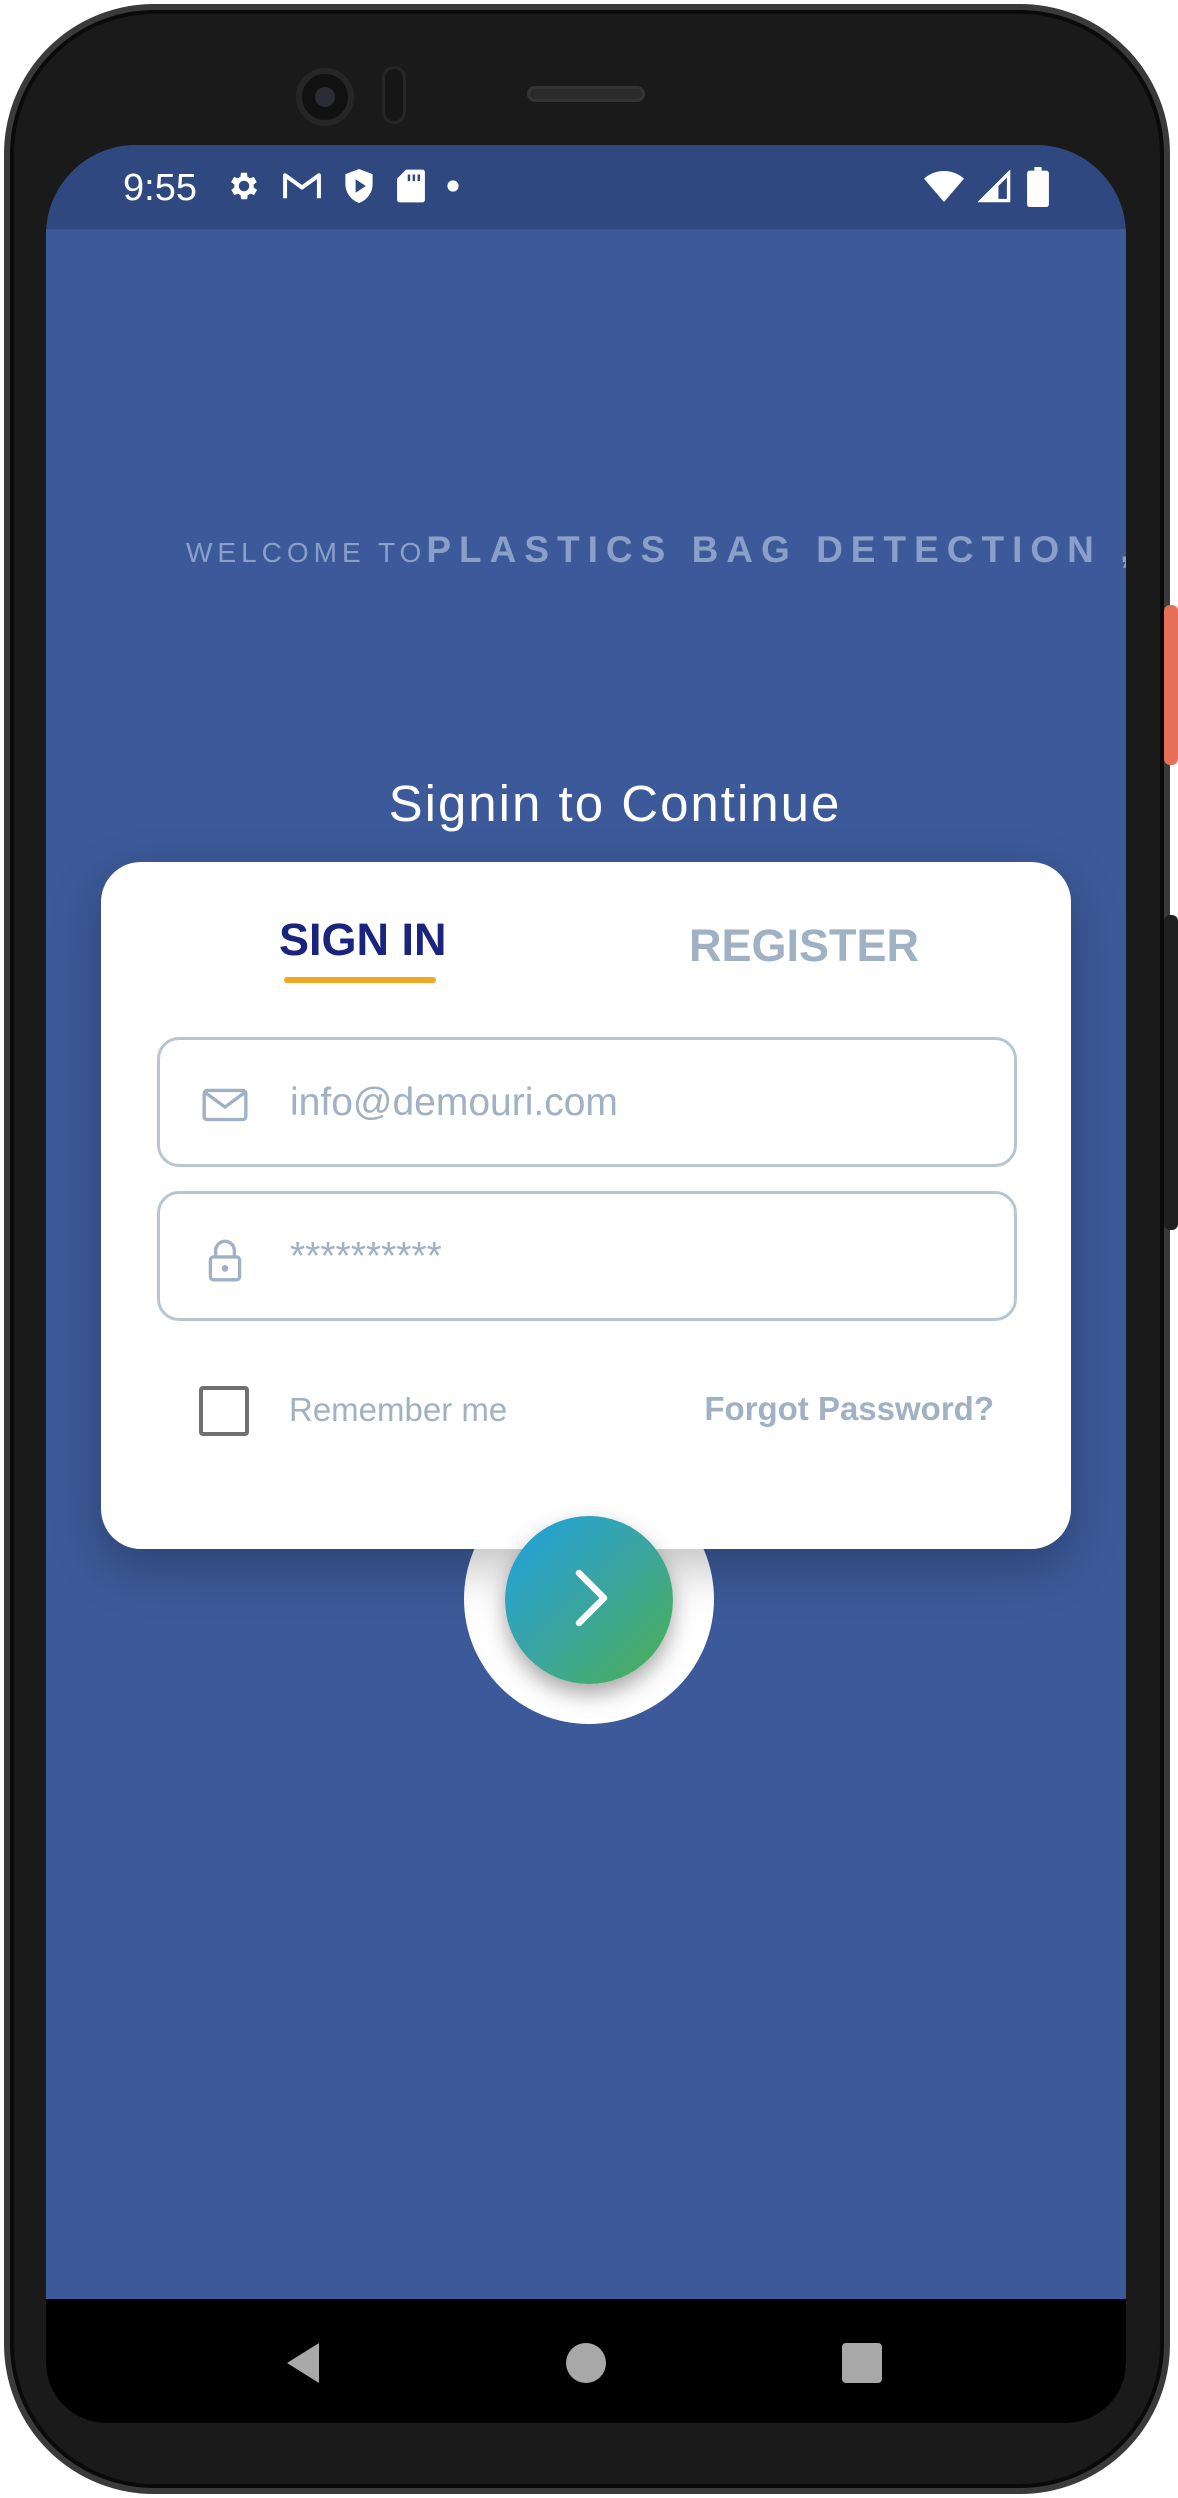 The width and height of the screenshot is (1178, 2498). Describe the element at coordinates (804, 946) in the screenshot. I see `tab-register: REGISTER` at that location.